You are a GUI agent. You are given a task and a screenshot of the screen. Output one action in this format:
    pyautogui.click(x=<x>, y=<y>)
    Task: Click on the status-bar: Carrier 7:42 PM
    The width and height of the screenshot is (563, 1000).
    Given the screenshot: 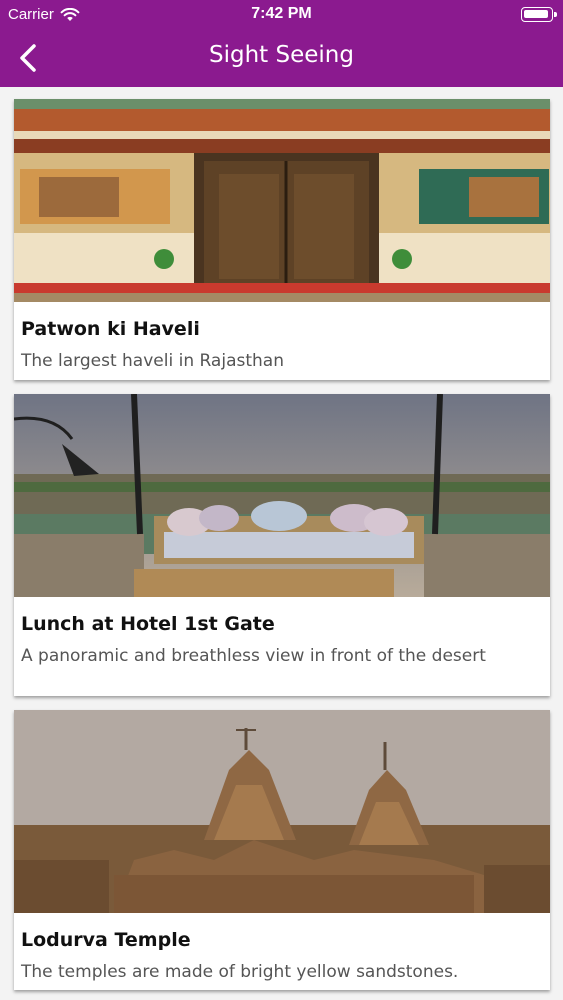 What is the action you would take?
    pyautogui.click(x=281, y=15)
    